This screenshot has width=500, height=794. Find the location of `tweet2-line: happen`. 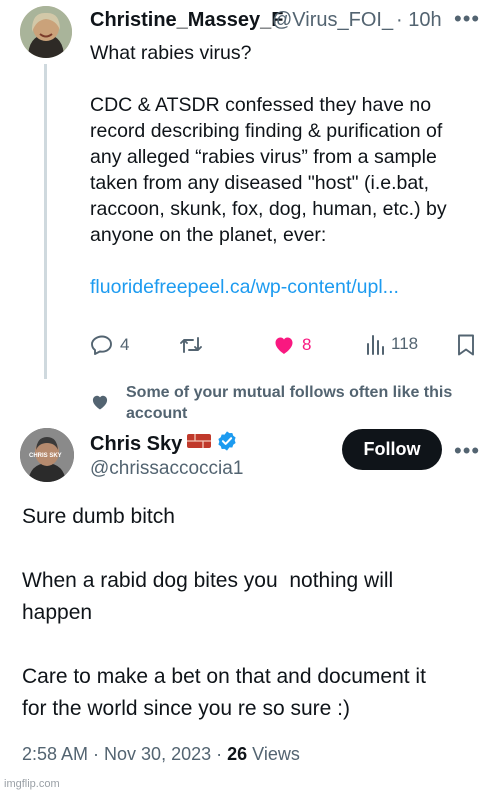

tweet2-line: happen is located at coordinates (57, 612).